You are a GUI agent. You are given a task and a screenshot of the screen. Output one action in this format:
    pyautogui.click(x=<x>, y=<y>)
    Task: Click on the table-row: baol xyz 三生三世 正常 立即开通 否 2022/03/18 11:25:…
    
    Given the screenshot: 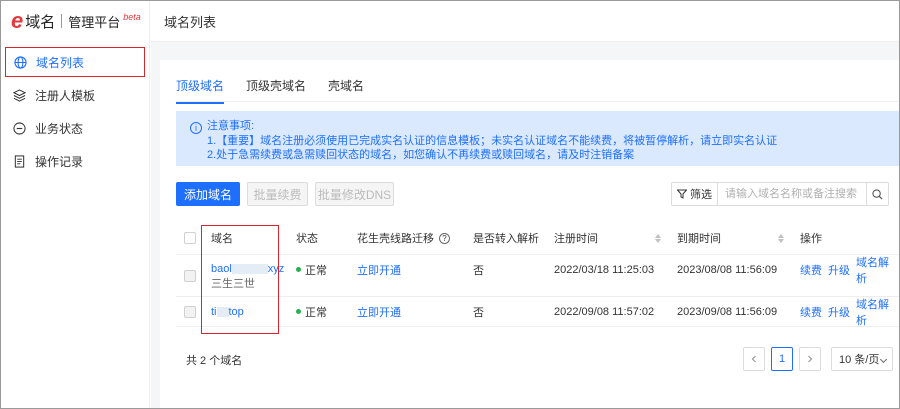 What is the action you would take?
    pyautogui.click(x=537, y=276)
    